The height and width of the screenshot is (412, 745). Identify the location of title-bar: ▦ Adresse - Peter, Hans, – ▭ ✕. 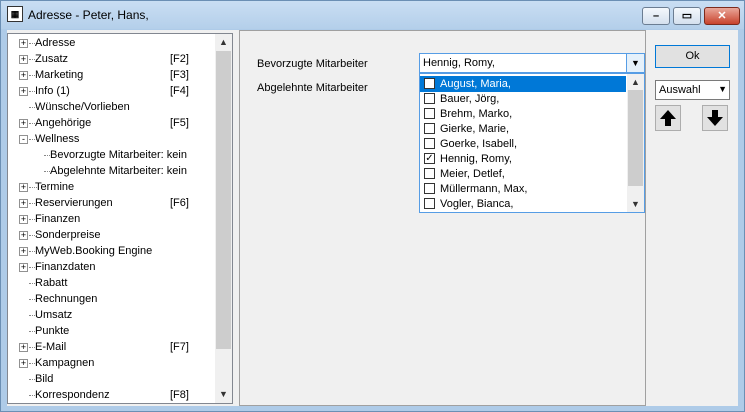
(372, 15).